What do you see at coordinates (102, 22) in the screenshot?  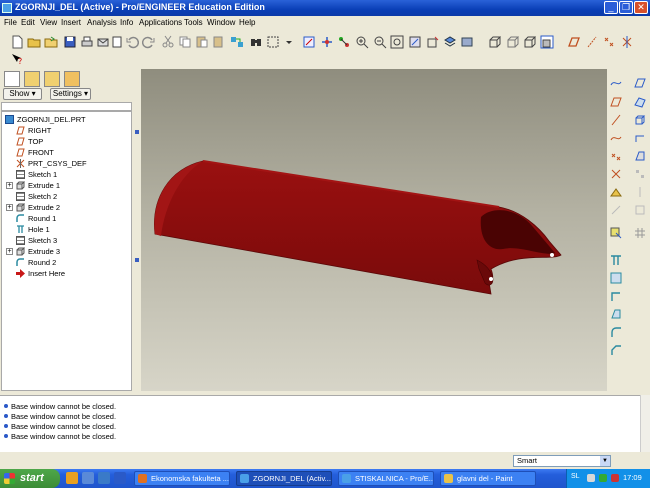 I see `menu-analysis: Analysis` at bounding box center [102, 22].